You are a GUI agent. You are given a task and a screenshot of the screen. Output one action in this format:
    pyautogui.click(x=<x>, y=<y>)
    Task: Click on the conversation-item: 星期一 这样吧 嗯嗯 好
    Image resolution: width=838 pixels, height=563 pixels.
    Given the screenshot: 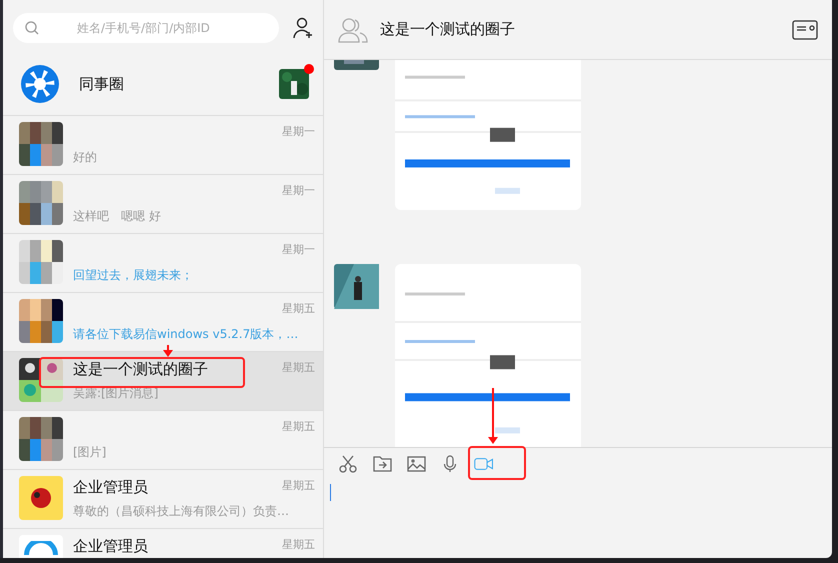 What is the action you would take?
    pyautogui.click(x=163, y=204)
    